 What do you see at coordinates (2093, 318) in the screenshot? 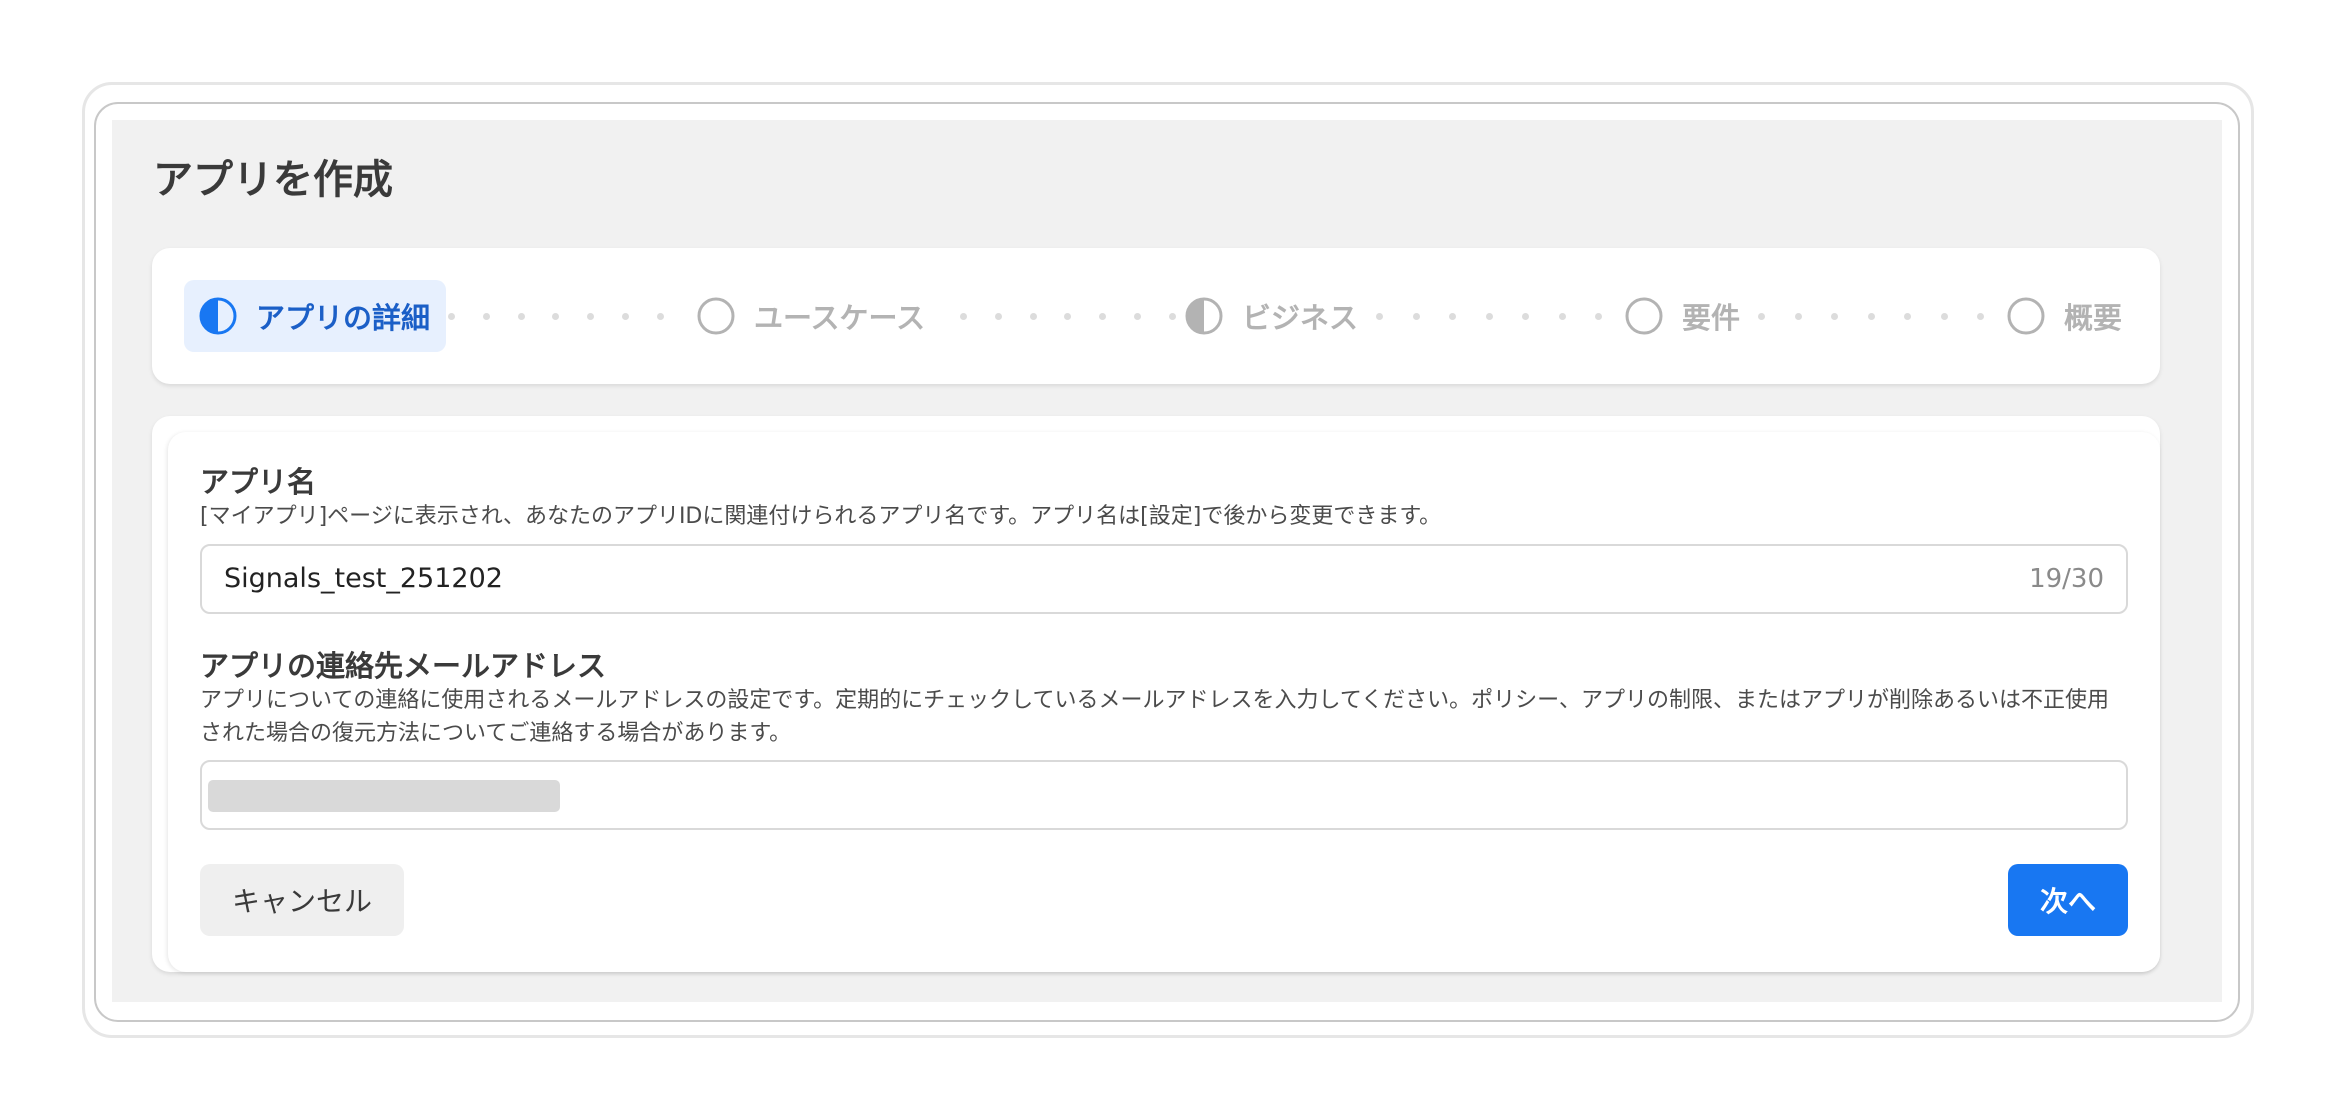
I see `step-label: 概要` at bounding box center [2093, 318].